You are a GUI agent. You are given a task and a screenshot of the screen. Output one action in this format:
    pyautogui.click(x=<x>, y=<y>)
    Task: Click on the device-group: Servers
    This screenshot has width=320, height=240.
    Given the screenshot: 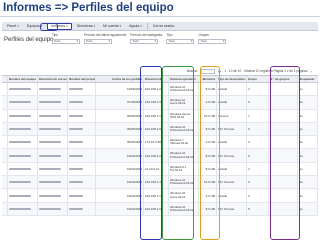 What is the action you would take?
    pyautogui.click(x=232, y=115)
    